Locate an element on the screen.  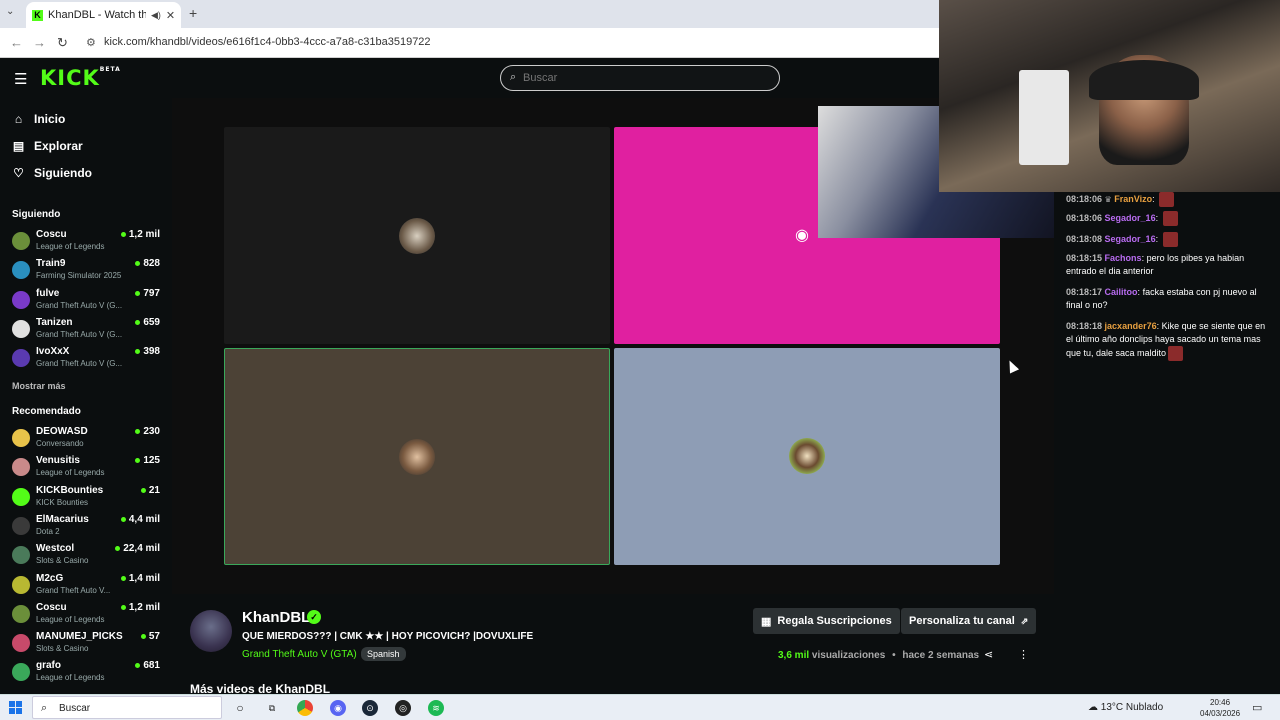
sidebar-item-siguiendo: ♡ Siguiendo is located at coordinates (52, 173).